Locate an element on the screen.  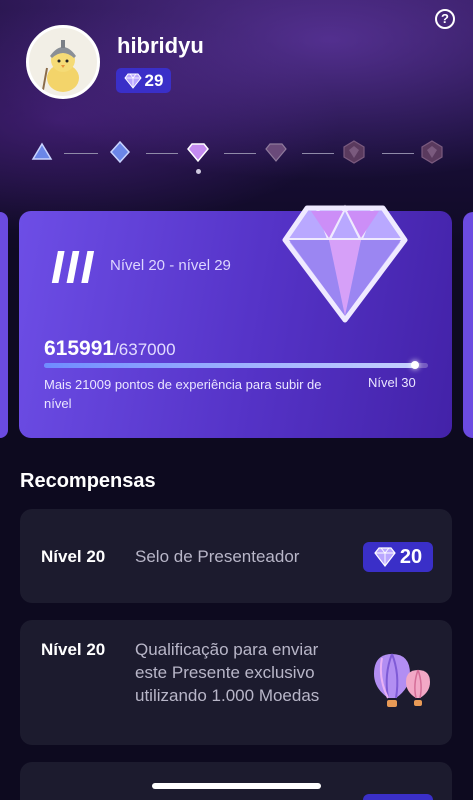
reward-item: Nível 20 Selo de Presenteador 20 is located at coordinates (236, 556).